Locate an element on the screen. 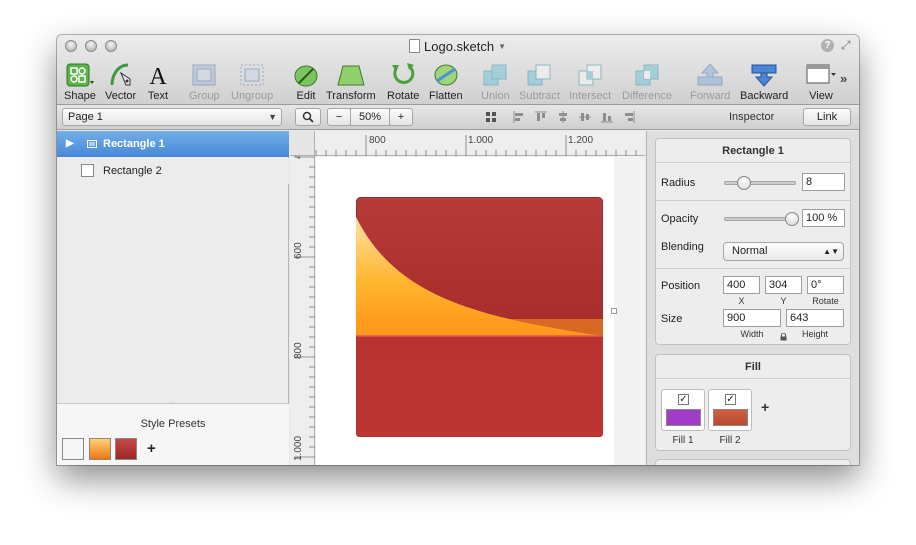 The height and width of the screenshot is (545, 916). align-top-icon is located at coordinates (541, 117).